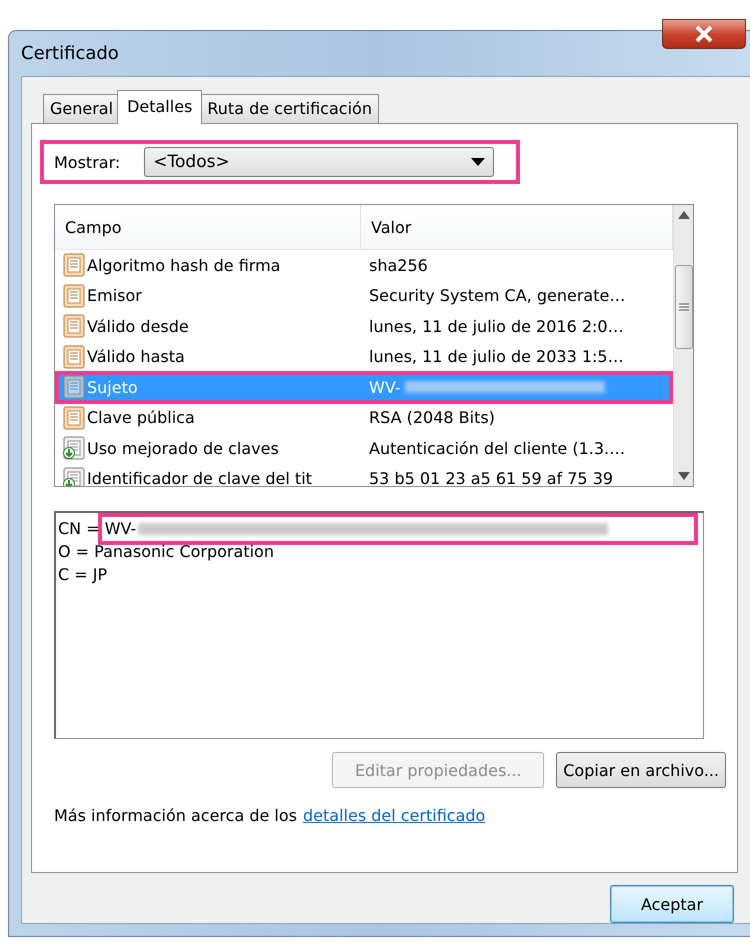 The image size is (750, 943). I want to click on info-text: Más información acerca de los, so click(175, 815).